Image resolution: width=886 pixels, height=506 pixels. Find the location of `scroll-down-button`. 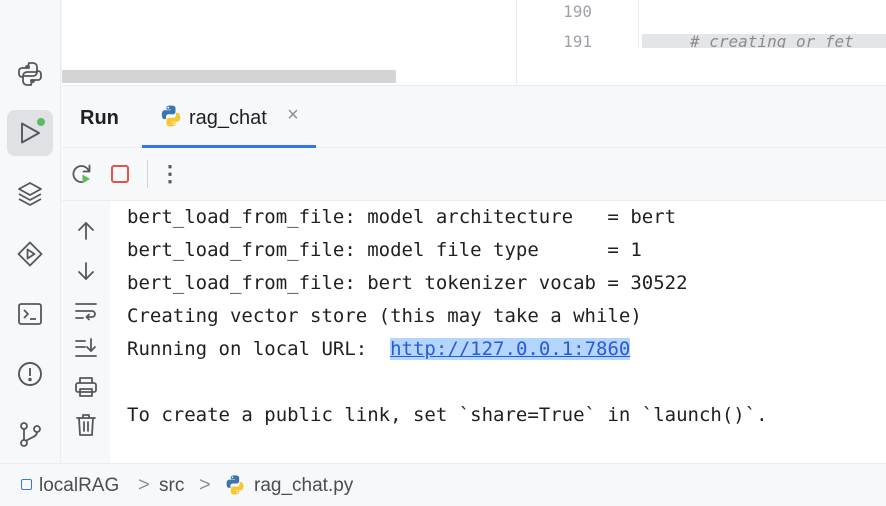

scroll-down-button is located at coordinates (86, 271).